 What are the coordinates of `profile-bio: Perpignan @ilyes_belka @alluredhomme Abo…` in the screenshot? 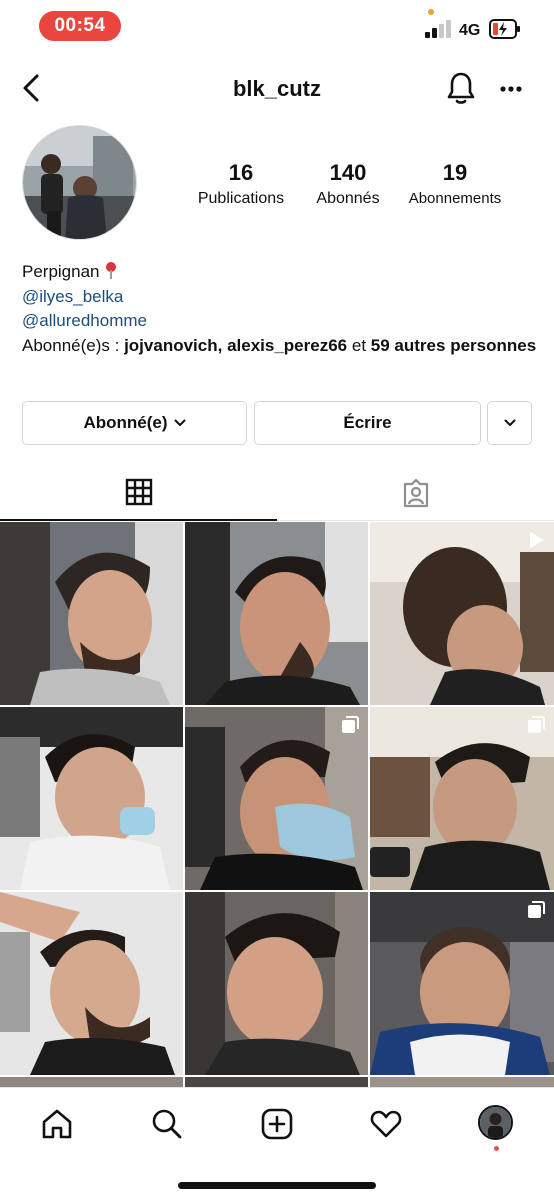 It's located at (279, 309).